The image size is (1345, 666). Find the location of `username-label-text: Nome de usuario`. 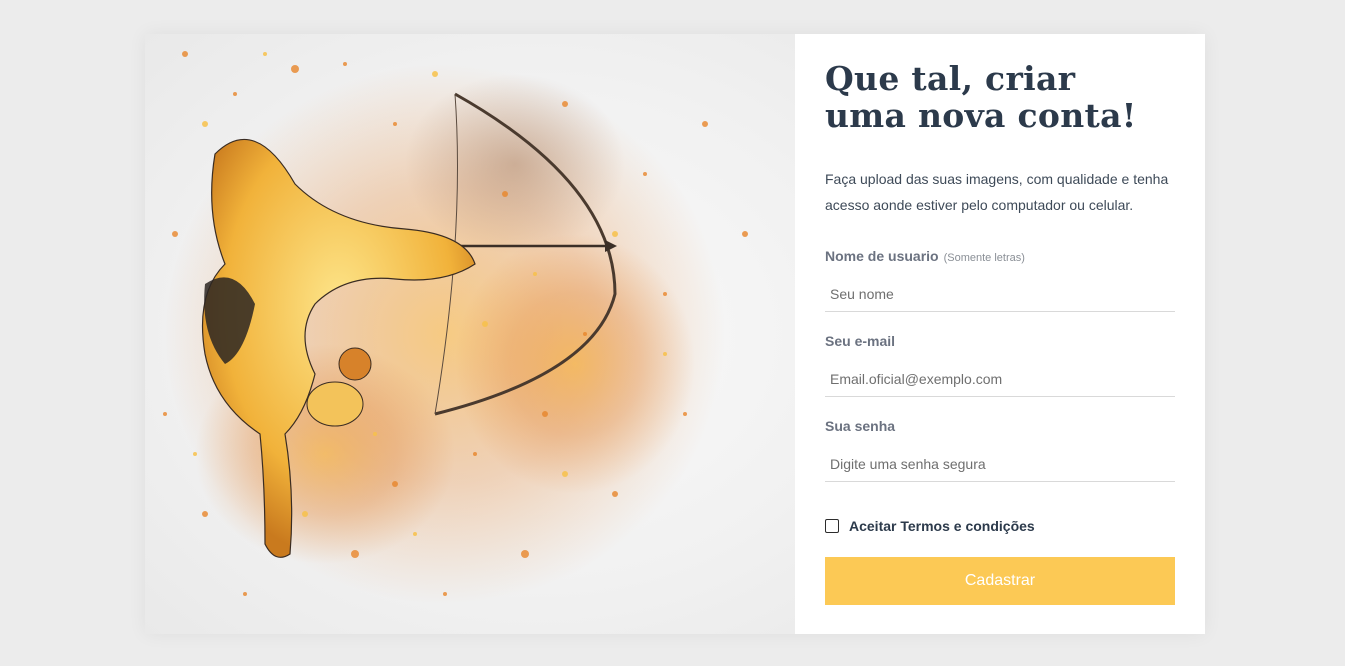

username-label-text: Nome de usuario is located at coordinates (882, 256).